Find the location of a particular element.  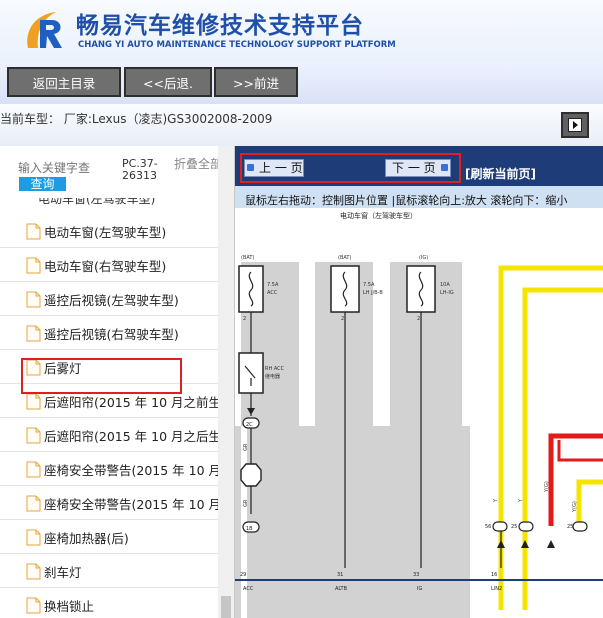

home-button: 返回主目录 is located at coordinates (64, 82).